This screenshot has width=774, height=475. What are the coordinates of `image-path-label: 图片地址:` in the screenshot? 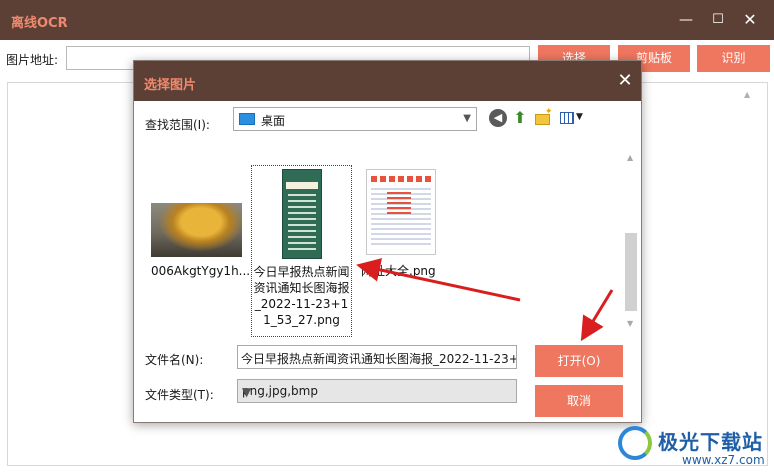 It's located at (32, 60).